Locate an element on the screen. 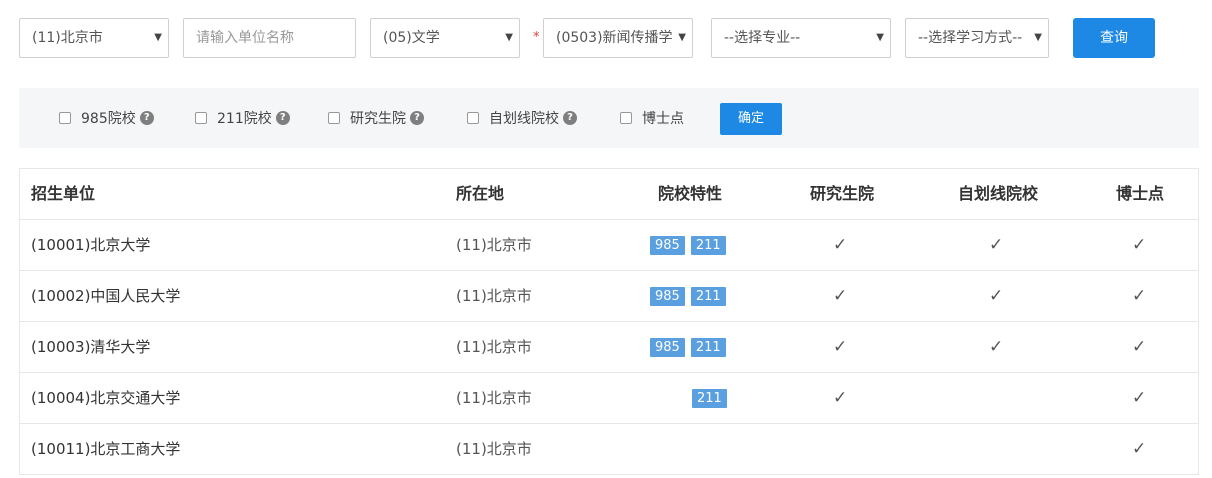  table-row: (10004)北京交通大学 (11)北京市 211 ✓ ✓ is located at coordinates (609, 398).